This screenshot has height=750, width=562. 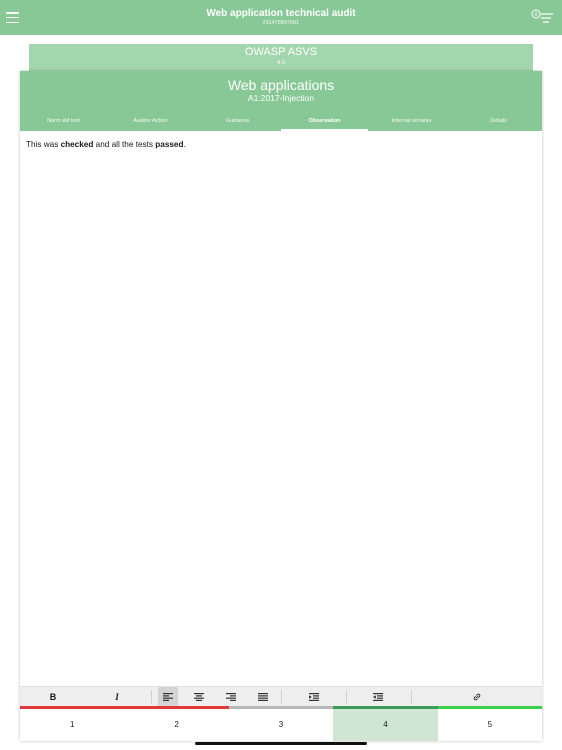 What do you see at coordinates (324, 122) in the screenshot?
I see `tab-observation: Observation` at bounding box center [324, 122].